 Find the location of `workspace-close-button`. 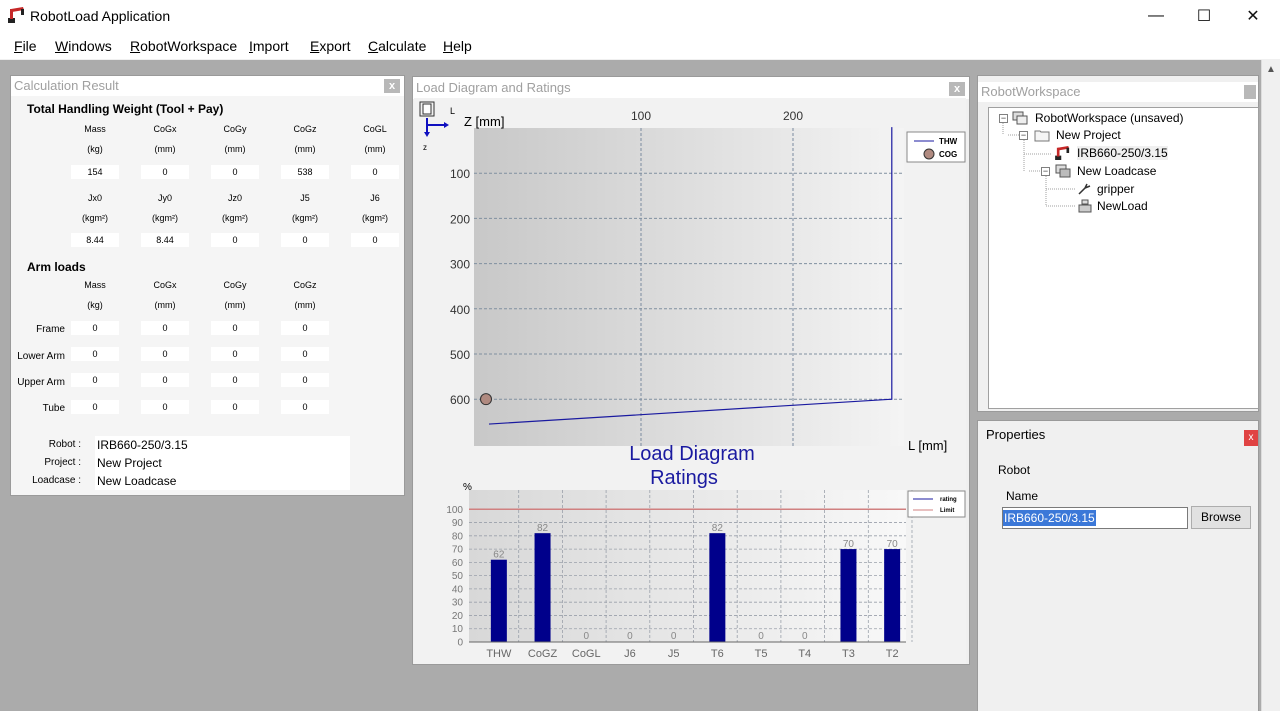

workspace-close-button is located at coordinates (1250, 92).